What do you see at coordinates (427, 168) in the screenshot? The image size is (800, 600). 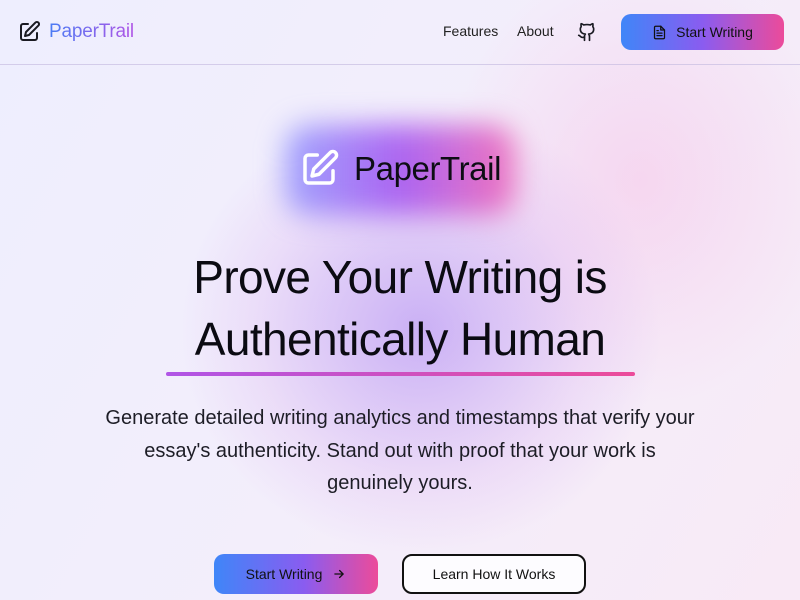 I see `hero-brand-text: PaperTrail` at bounding box center [427, 168].